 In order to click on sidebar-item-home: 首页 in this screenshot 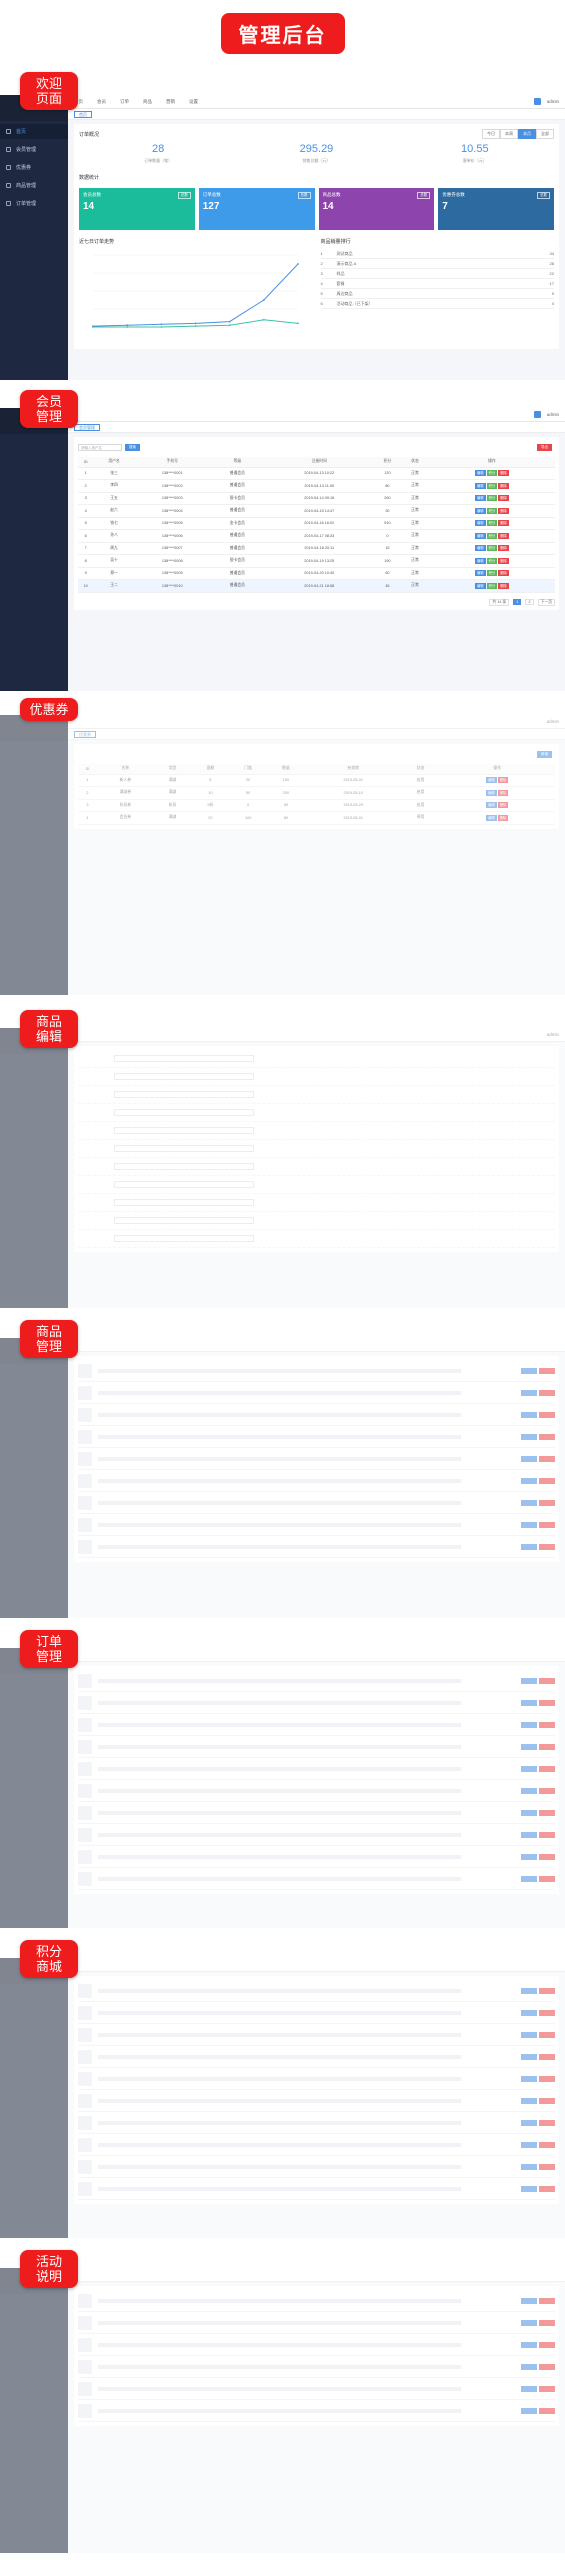, I will do `click(34, 131)`.